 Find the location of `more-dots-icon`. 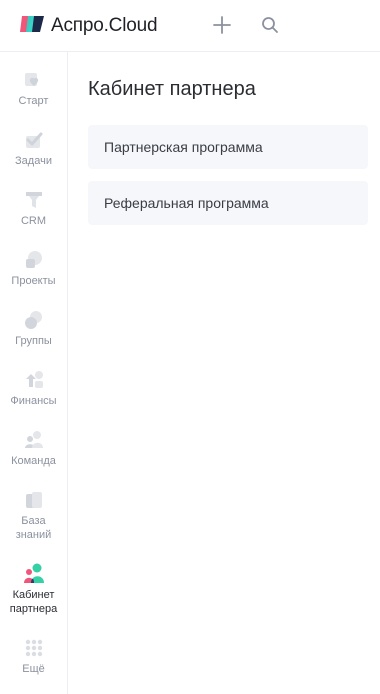

more-dots-icon is located at coordinates (33, 648).